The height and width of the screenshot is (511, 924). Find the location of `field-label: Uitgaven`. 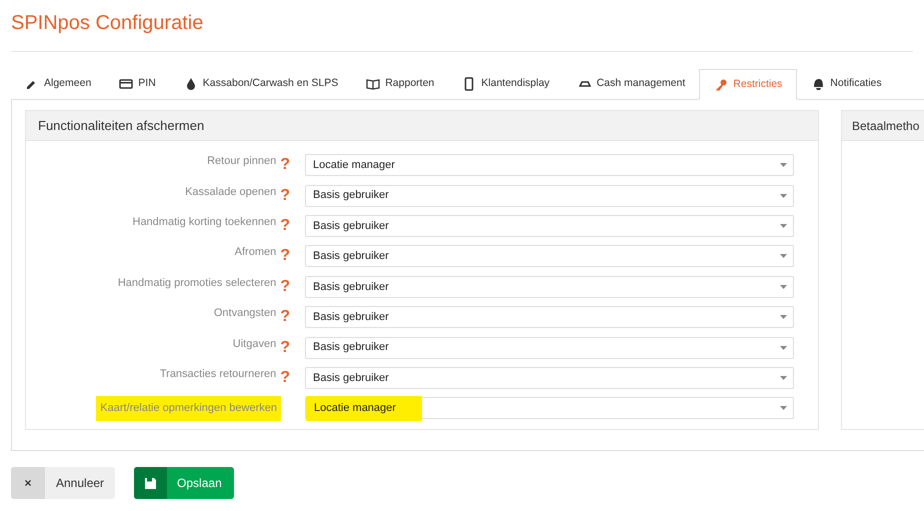

field-label: Uitgaven is located at coordinates (254, 344).